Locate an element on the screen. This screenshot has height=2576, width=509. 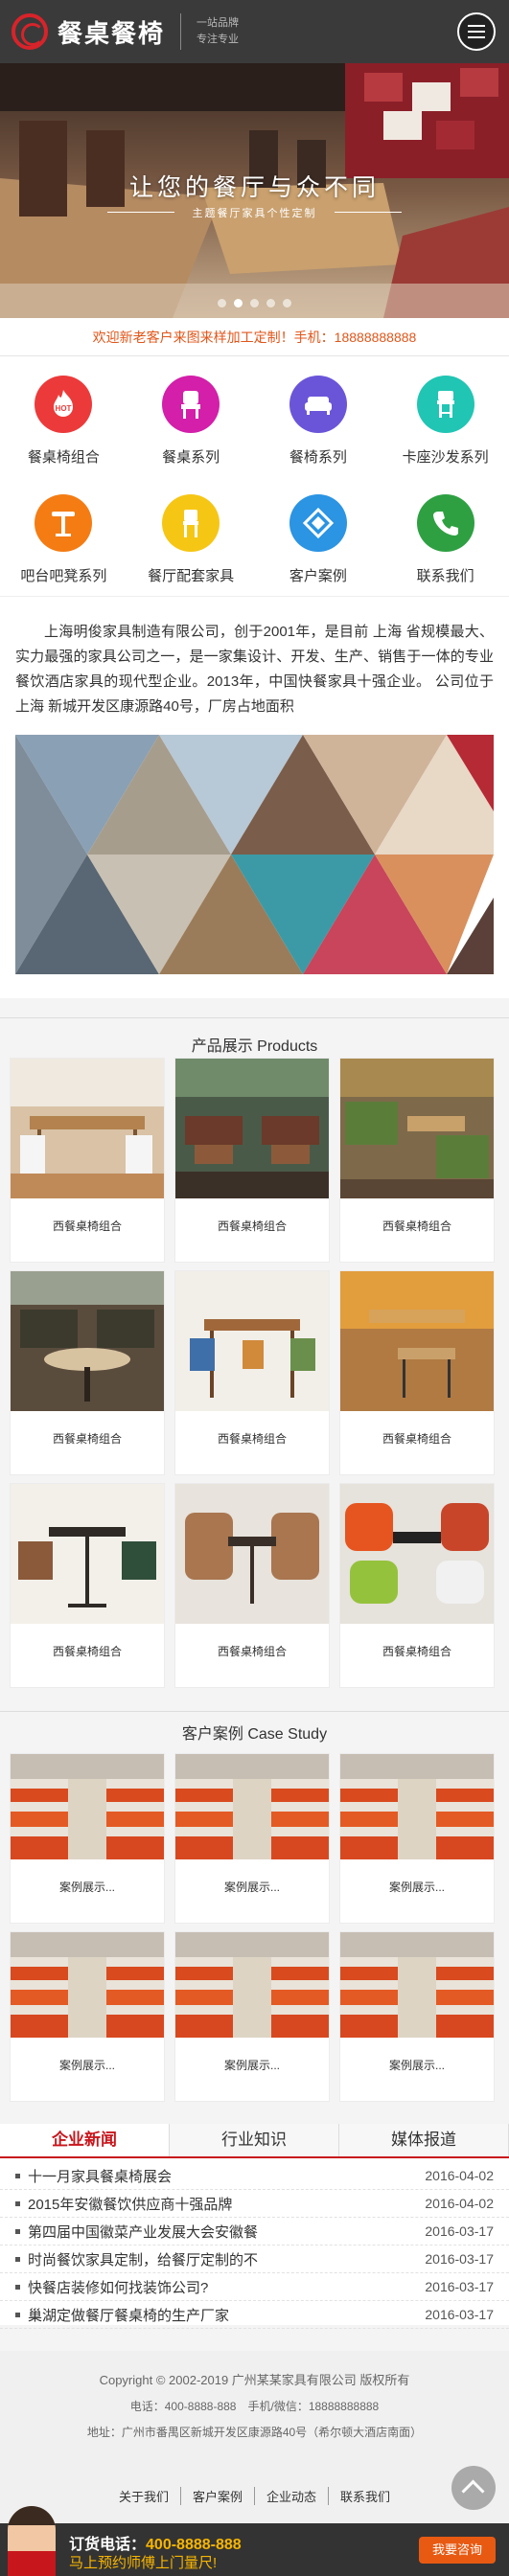
category-nav: HOT 餐桌椅组合 餐桌系列 餐椅系列 卡座沙发系列 吧台吧凳系列 餐厅配套家具 is located at coordinates (254, 476).